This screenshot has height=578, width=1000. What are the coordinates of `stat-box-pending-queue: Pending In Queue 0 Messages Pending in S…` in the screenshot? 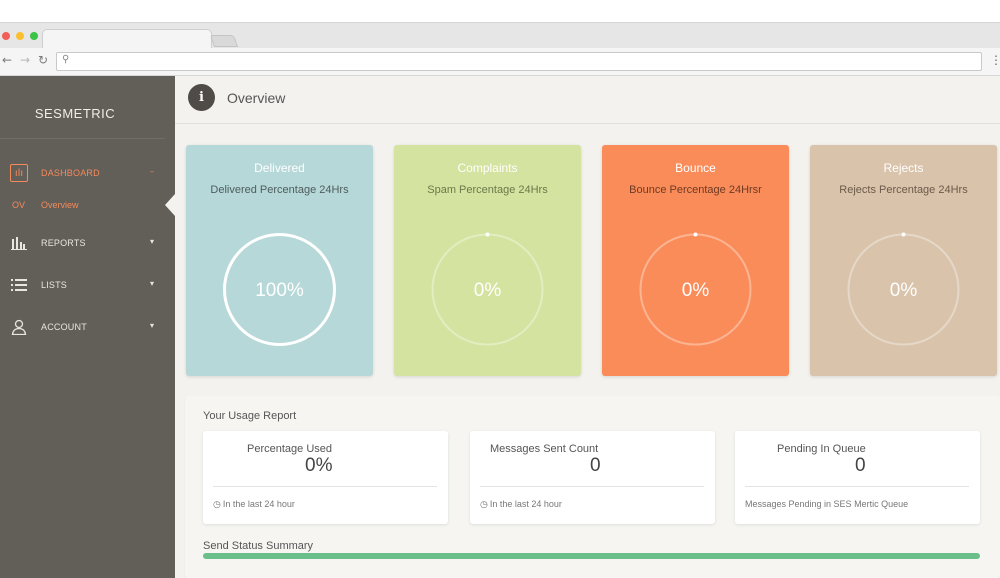 It's located at (857, 477).